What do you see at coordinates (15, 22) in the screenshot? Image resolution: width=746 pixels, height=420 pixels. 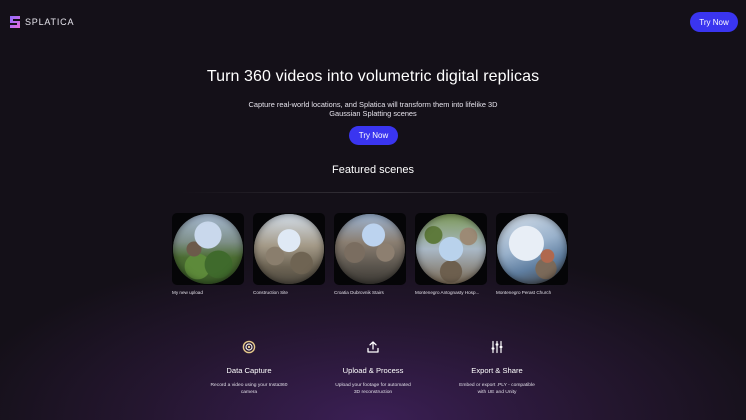 I see `splatica-logo-icon` at bounding box center [15, 22].